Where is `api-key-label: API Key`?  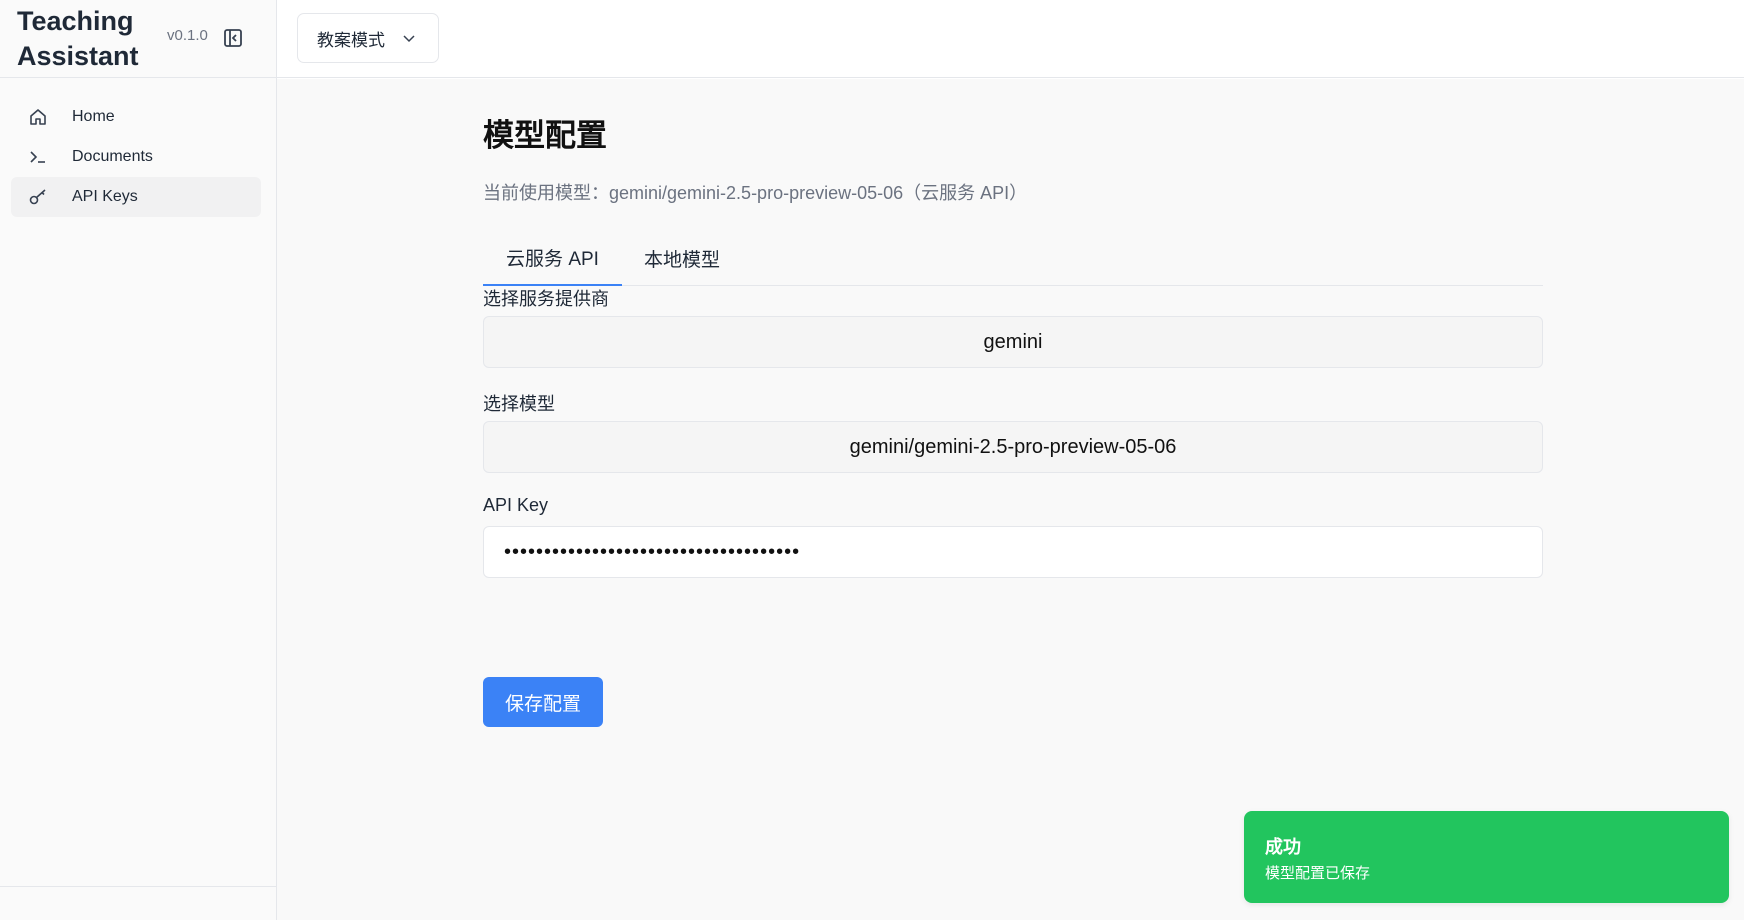
api-key-label: API Key is located at coordinates (516, 505).